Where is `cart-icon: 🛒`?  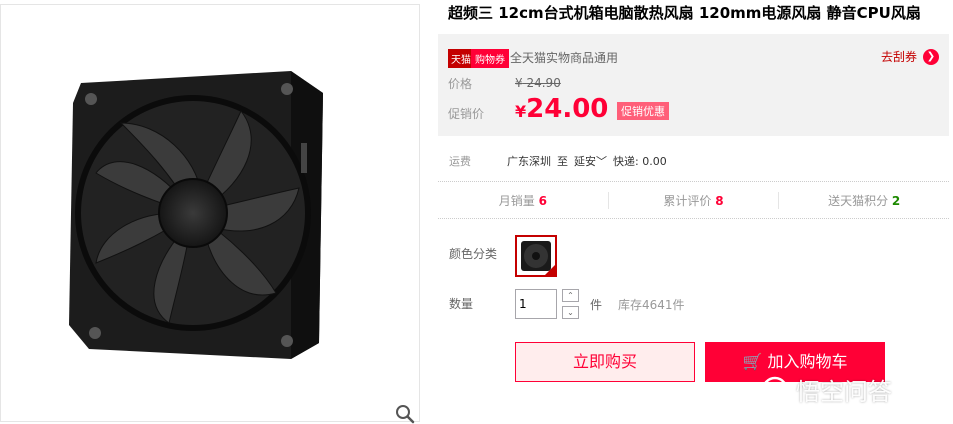
cart-icon: 🛒 is located at coordinates (752, 361).